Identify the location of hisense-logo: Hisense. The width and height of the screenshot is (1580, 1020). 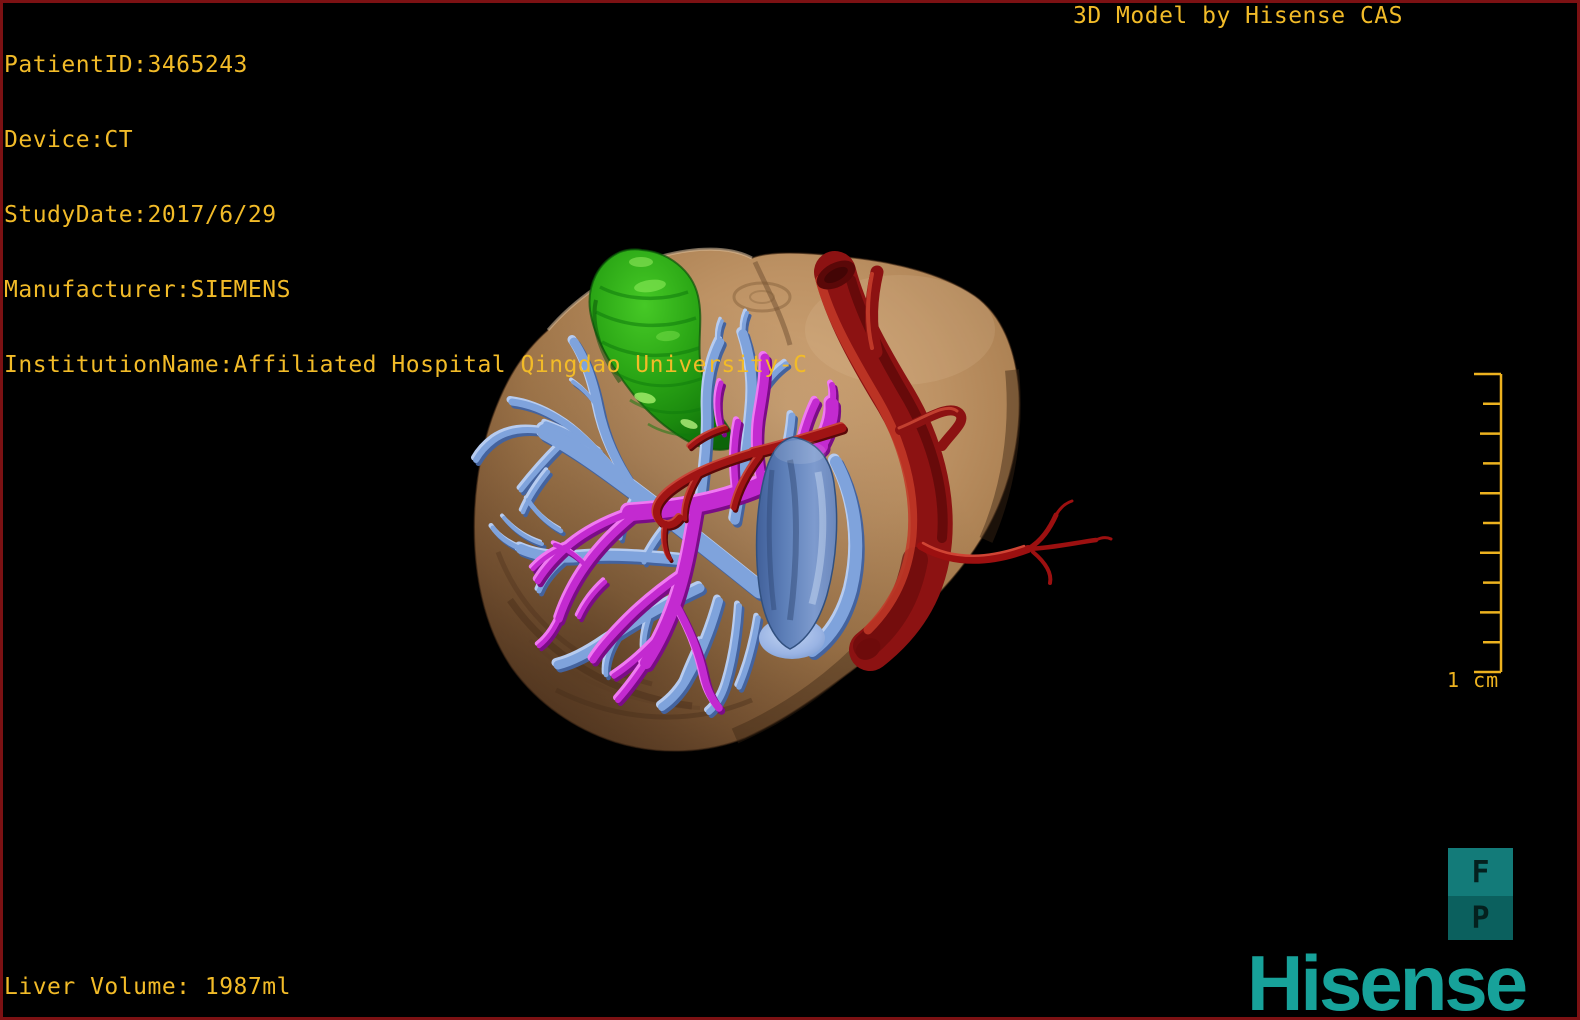
(1387, 979).